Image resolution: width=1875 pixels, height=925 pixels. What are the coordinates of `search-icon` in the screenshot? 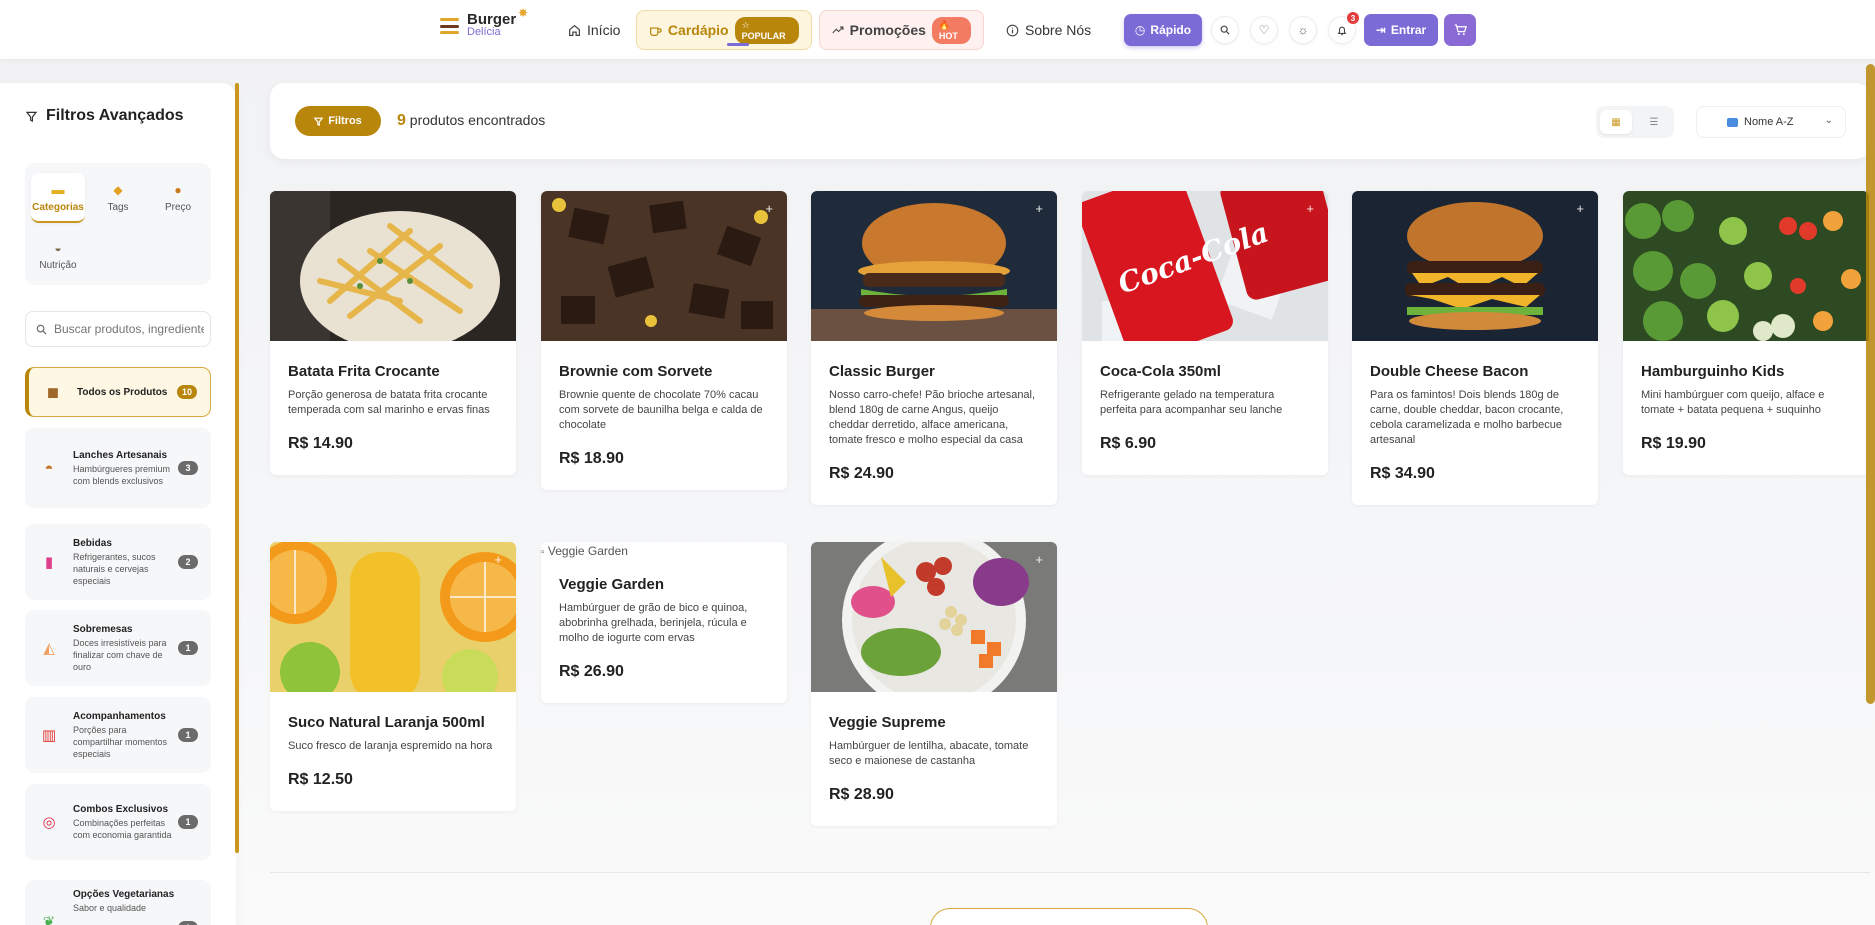 It's located at (41, 329).